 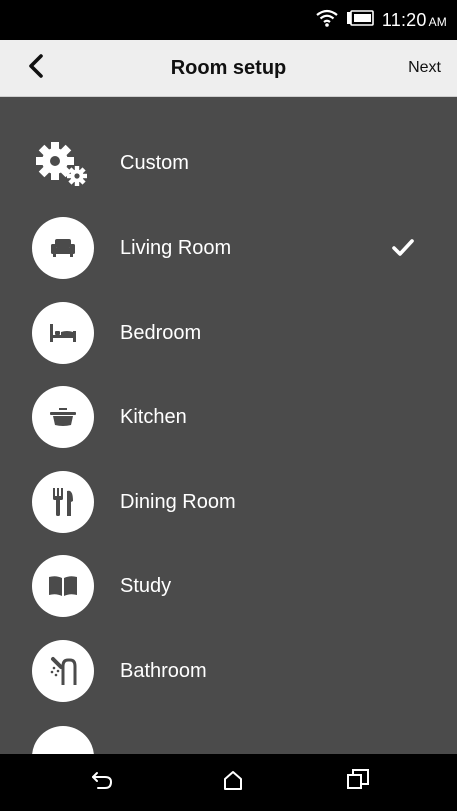 I want to click on status-time-value: 11:20, so click(x=404, y=19).